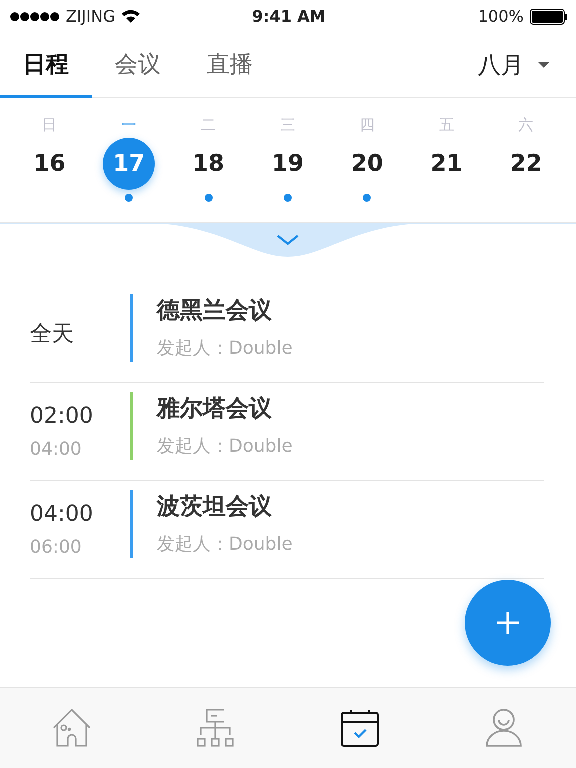 The width and height of the screenshot is (576, 768). What do you see at coordinates (289, 16) in the screenshot?
I see `clock-time: 9:41 AM` at bounding box center [289, 16].